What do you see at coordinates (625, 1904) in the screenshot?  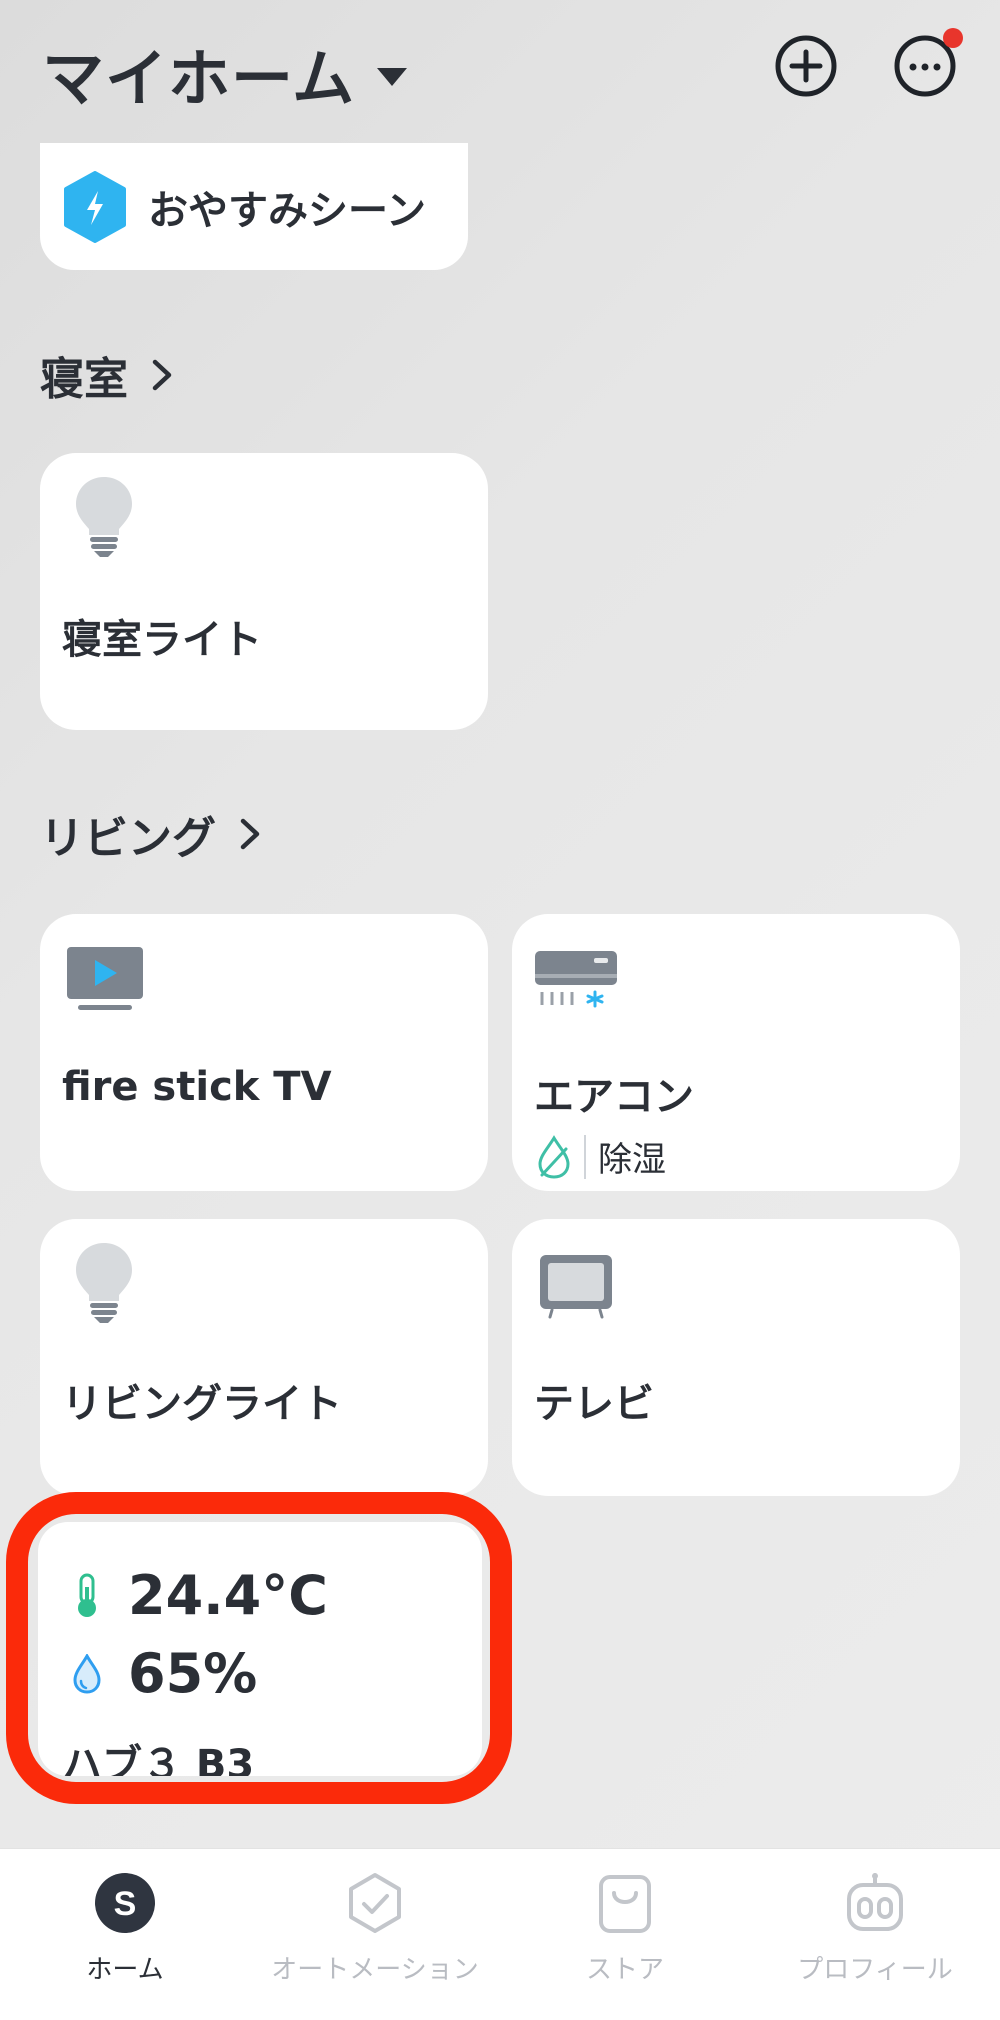 I see `shopping-bag-icon` at bounding box center [625, 1904].